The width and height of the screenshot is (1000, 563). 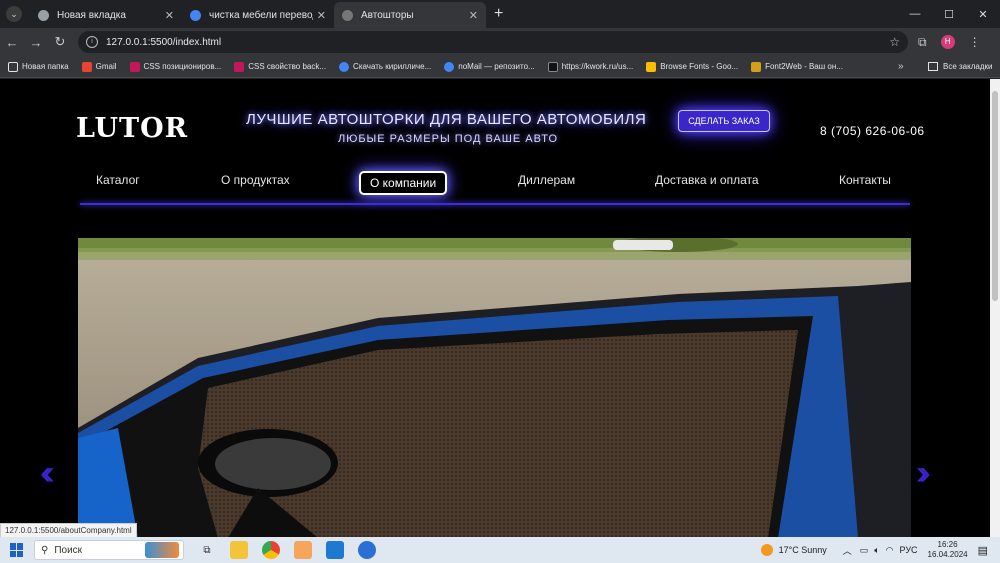 What do you see at coordinates (45, 66) in the screenshot?
I see `bookmark-label: Новая папка` at bounding box center [45, 66].